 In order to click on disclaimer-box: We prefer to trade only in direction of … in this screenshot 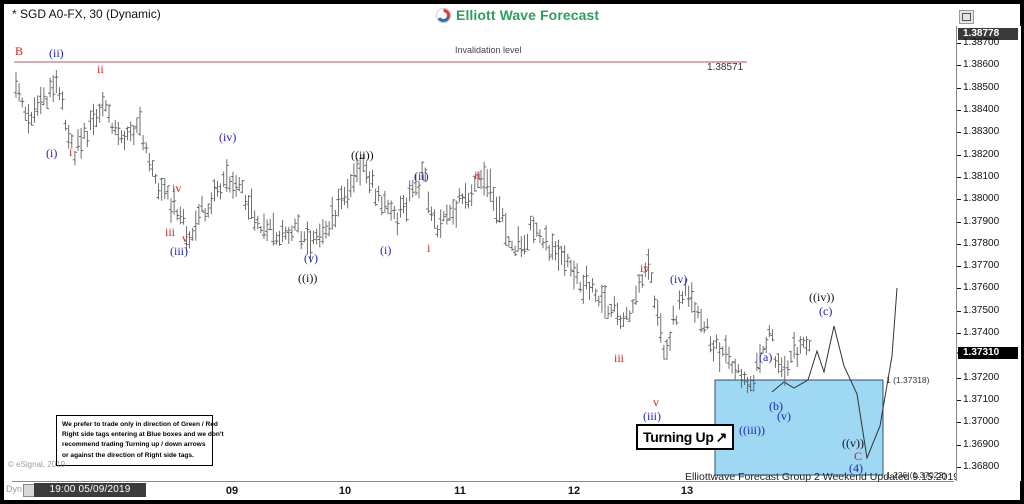, I will do `click(140, 440)`.